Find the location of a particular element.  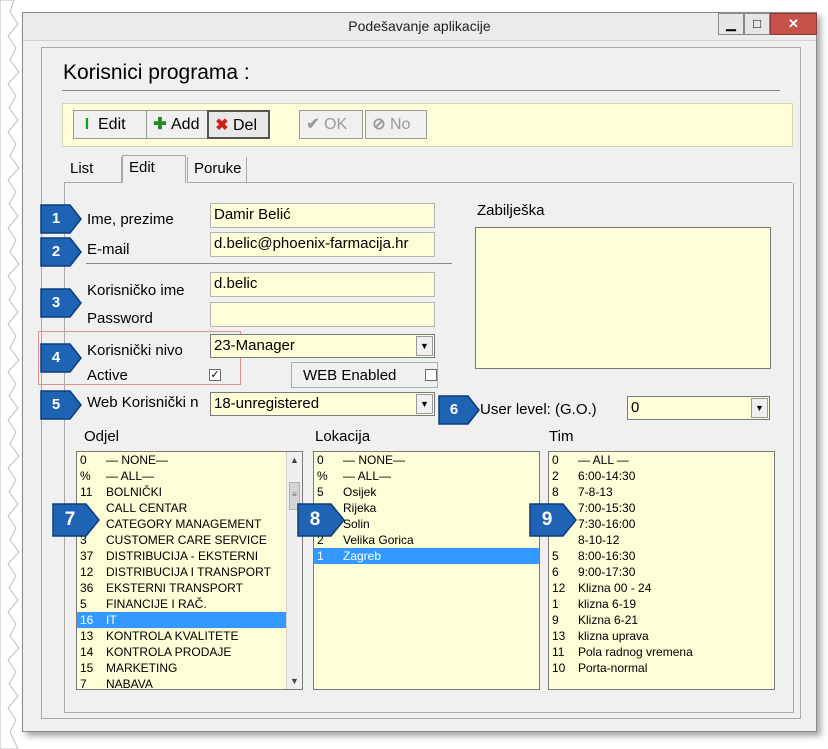

tab-list: List is located at coordinates (93, 170).